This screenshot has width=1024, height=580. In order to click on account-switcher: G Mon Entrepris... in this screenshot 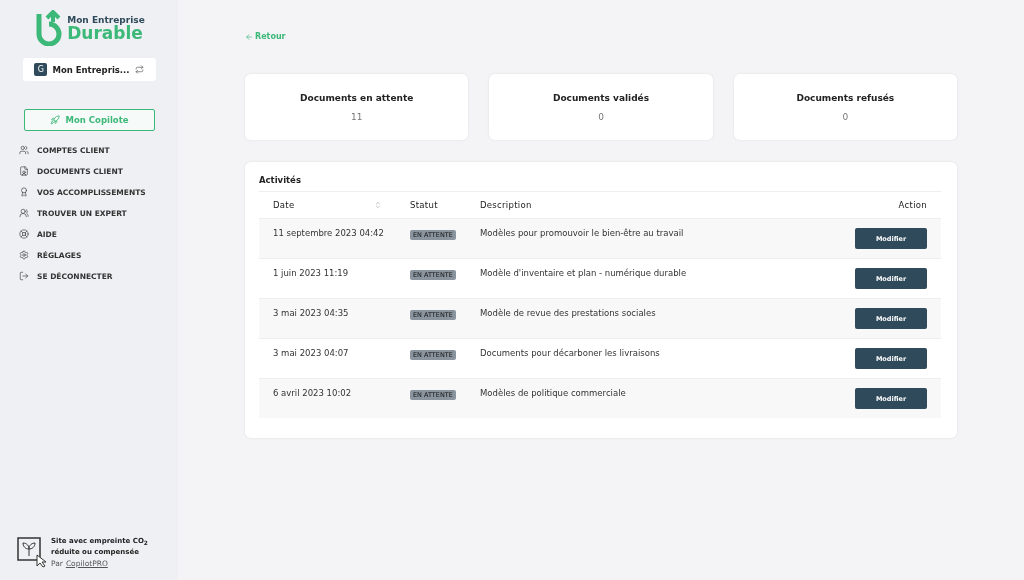, I will do `click(89, 69)`.